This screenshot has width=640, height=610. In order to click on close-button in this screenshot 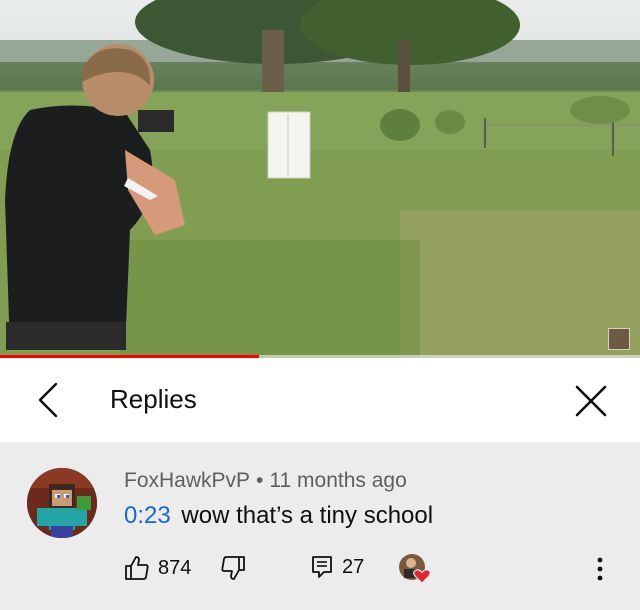, I will do `click(591, 401)`.